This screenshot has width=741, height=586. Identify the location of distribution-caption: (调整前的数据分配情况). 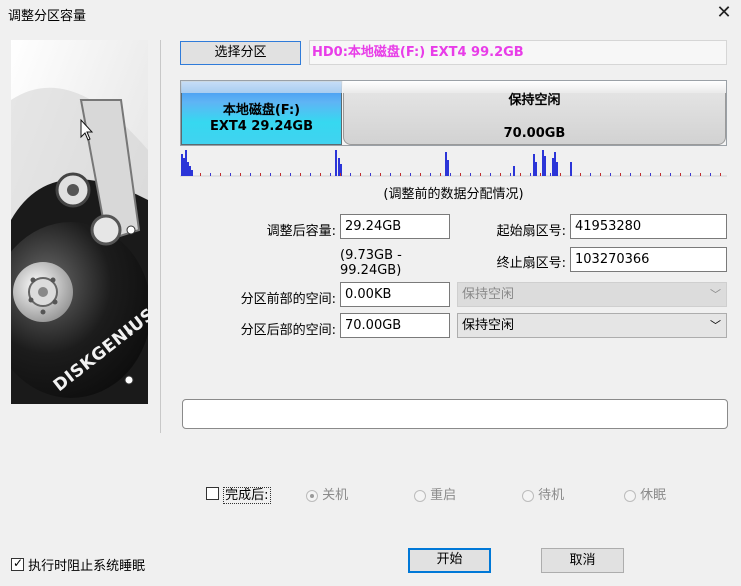
(453, 194).